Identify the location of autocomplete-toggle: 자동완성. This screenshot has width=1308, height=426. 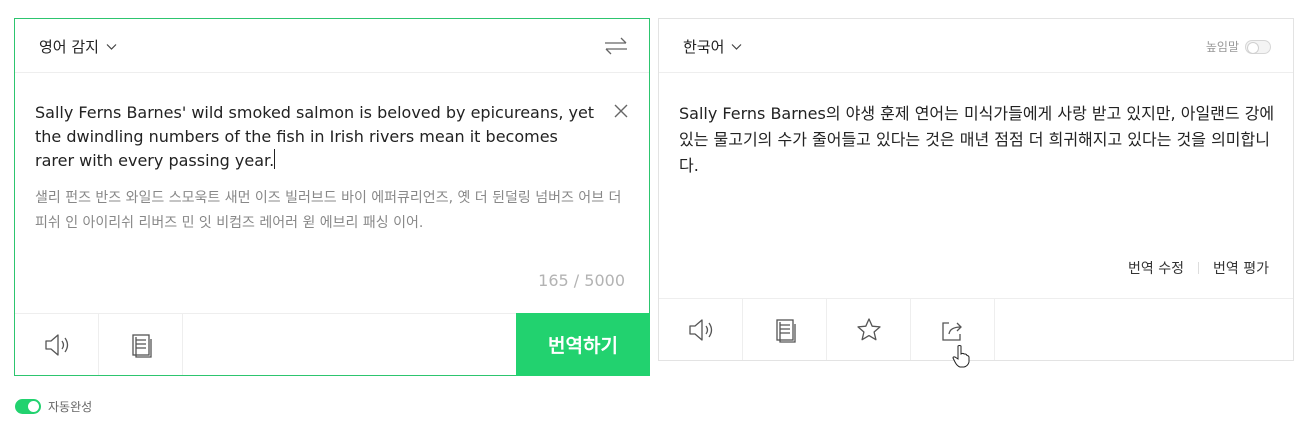
(53, 406).